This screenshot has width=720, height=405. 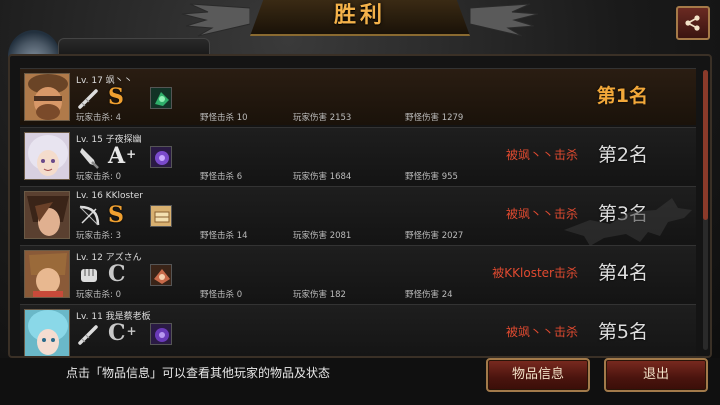 What do you see at coordinates (322, 177) in the screenshot?
I see `player-damage: 玩家伤害 1684` at bounding box center [322, 177].